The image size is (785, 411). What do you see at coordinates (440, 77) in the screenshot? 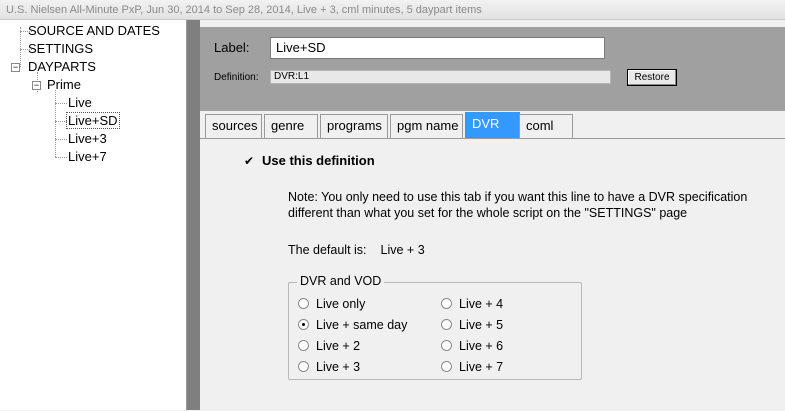
I see `definition-field: DVR:L1` at bounding box center [440, 77].